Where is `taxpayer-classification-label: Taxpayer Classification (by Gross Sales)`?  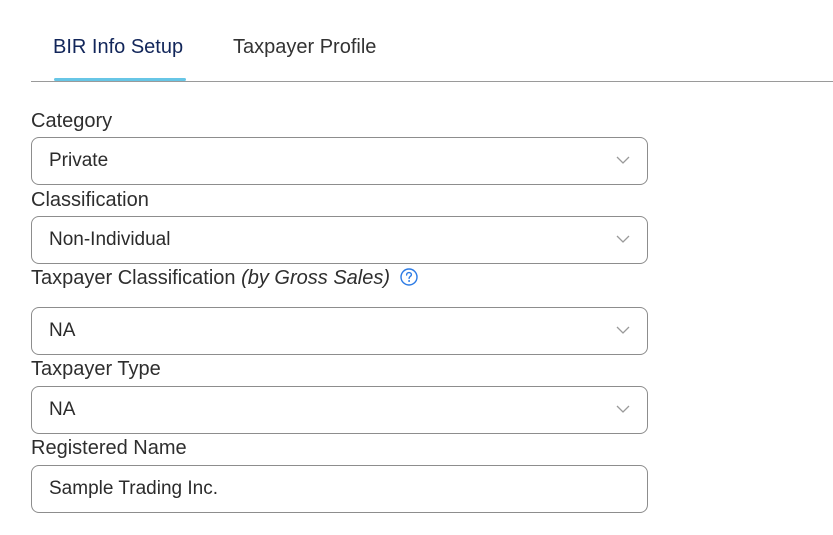 taxpayer-classification-label: Taxpayer Classification (by Gross Sales) is located at coordinates (224, 278).